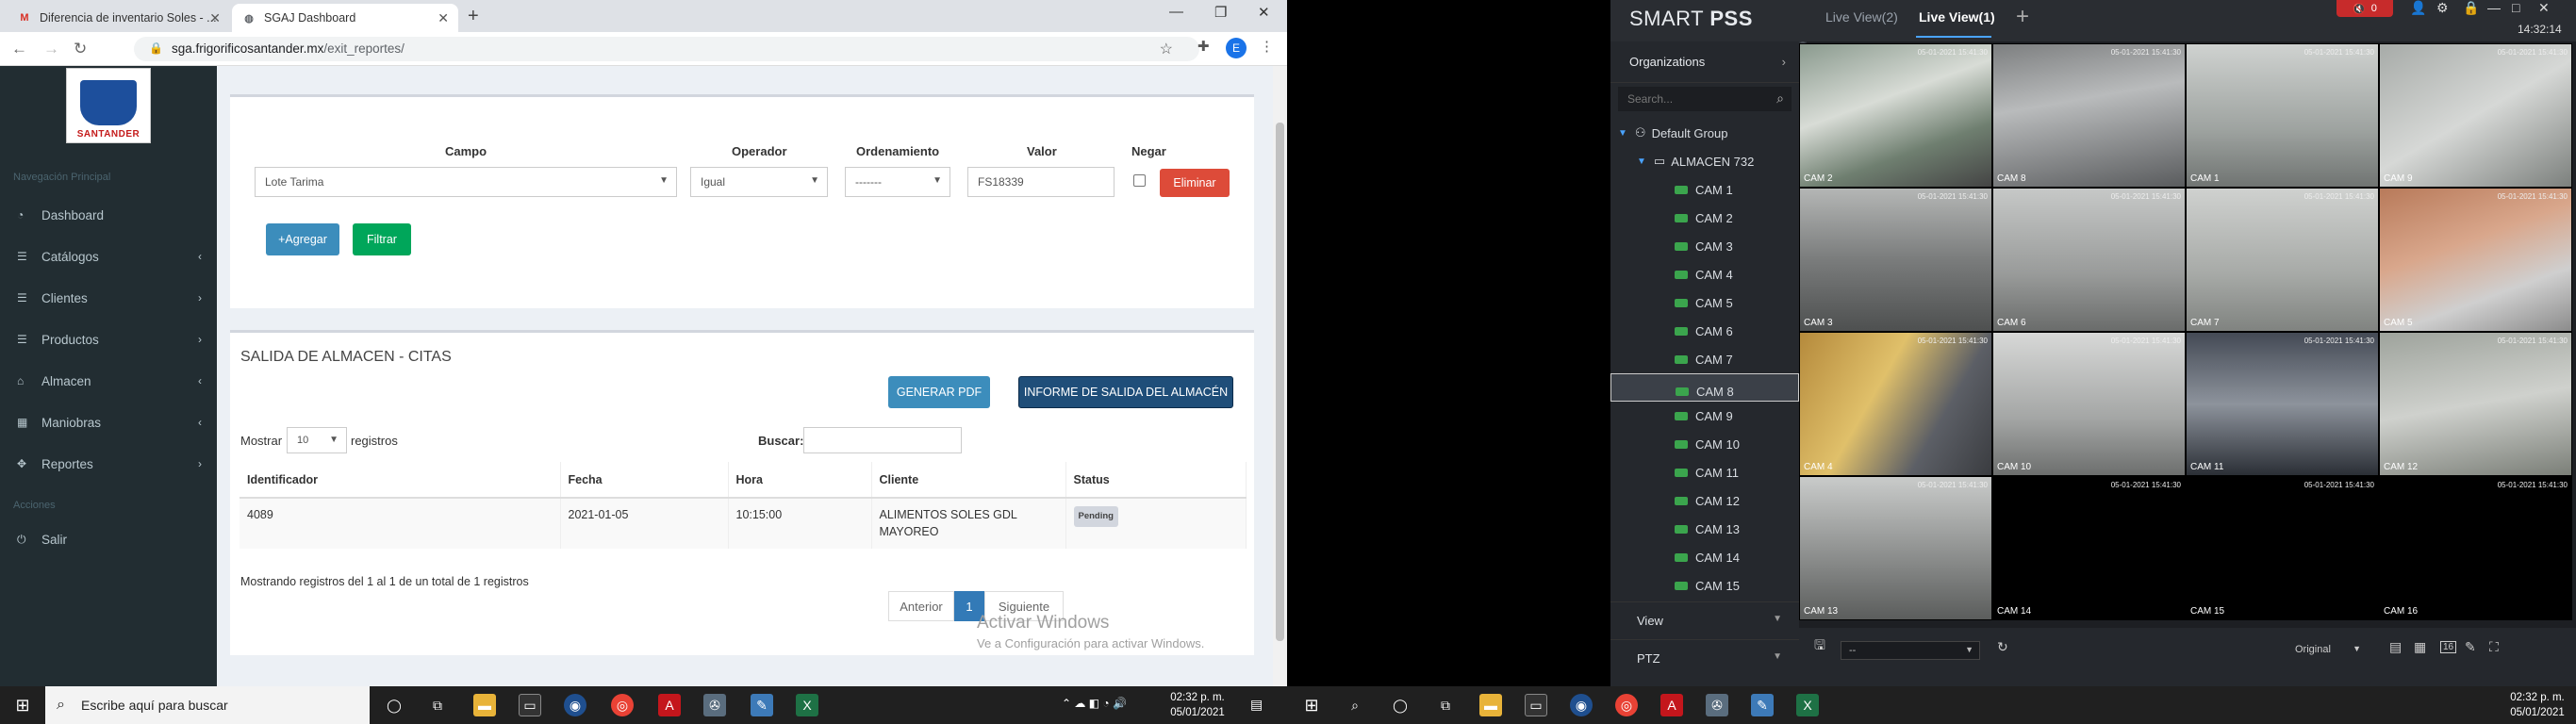  I want to click on tree-camera: CAM 4, so click(1704, 274).